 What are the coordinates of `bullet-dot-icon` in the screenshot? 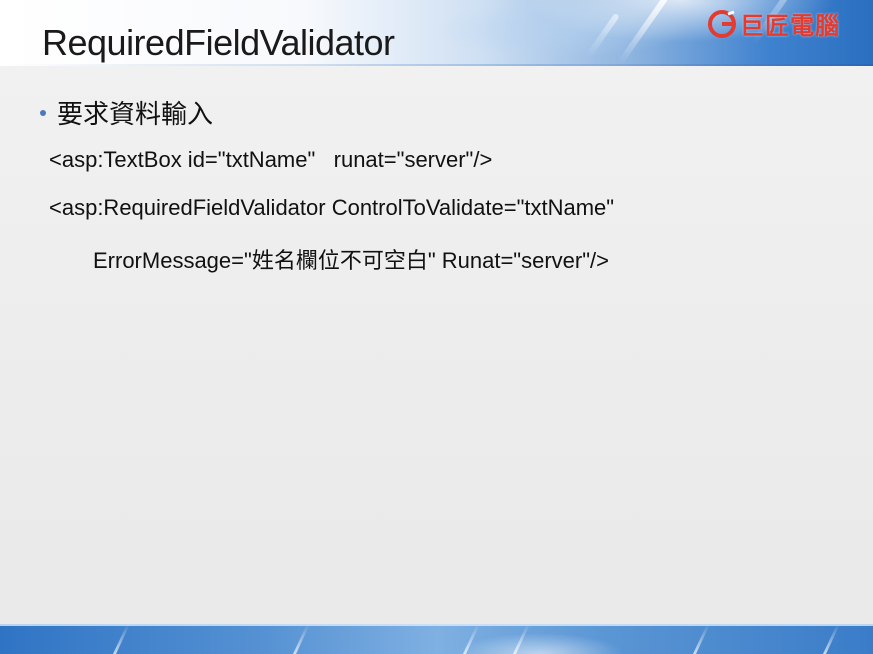 It's located at (43, 112).